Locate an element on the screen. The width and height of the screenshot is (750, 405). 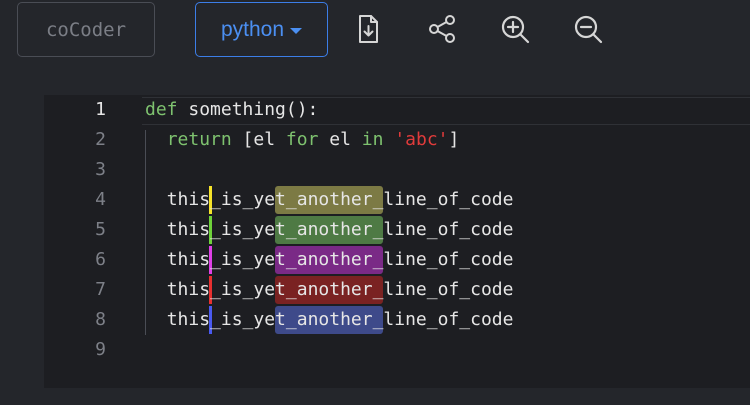
download-button is located at coordinates (368, 29).